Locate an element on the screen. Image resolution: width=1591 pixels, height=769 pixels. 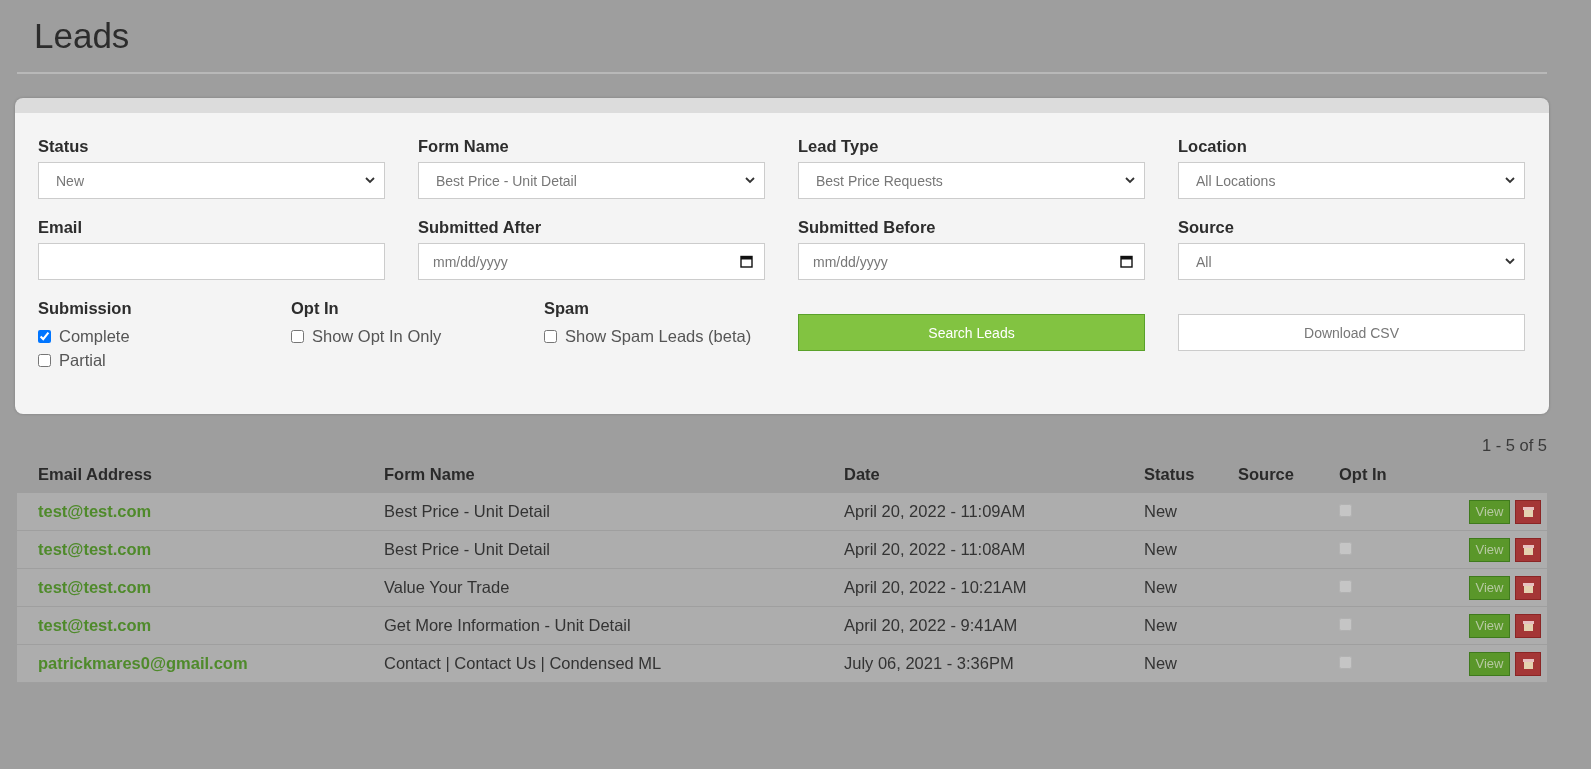
table-cell-text: April 20, 2022 - 11:09AM is located at coordinates (935, 511).